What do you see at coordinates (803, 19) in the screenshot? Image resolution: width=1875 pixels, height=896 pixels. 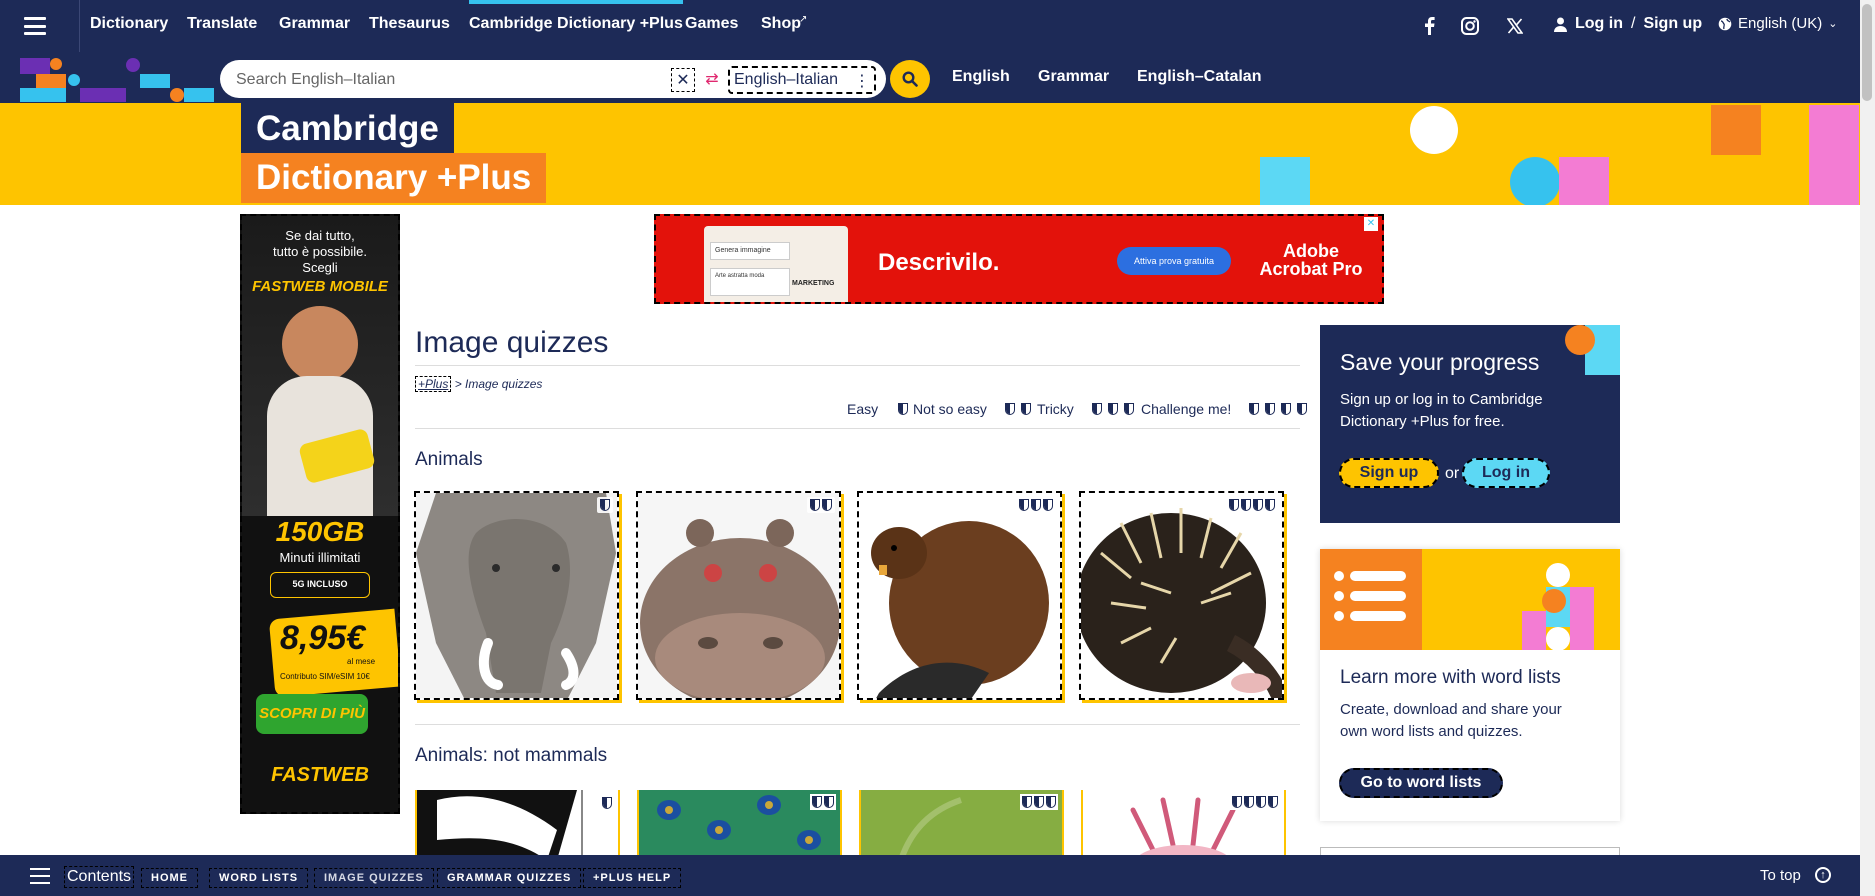 I see `external-link-icon: ↗` at bounding box center [803, 19].